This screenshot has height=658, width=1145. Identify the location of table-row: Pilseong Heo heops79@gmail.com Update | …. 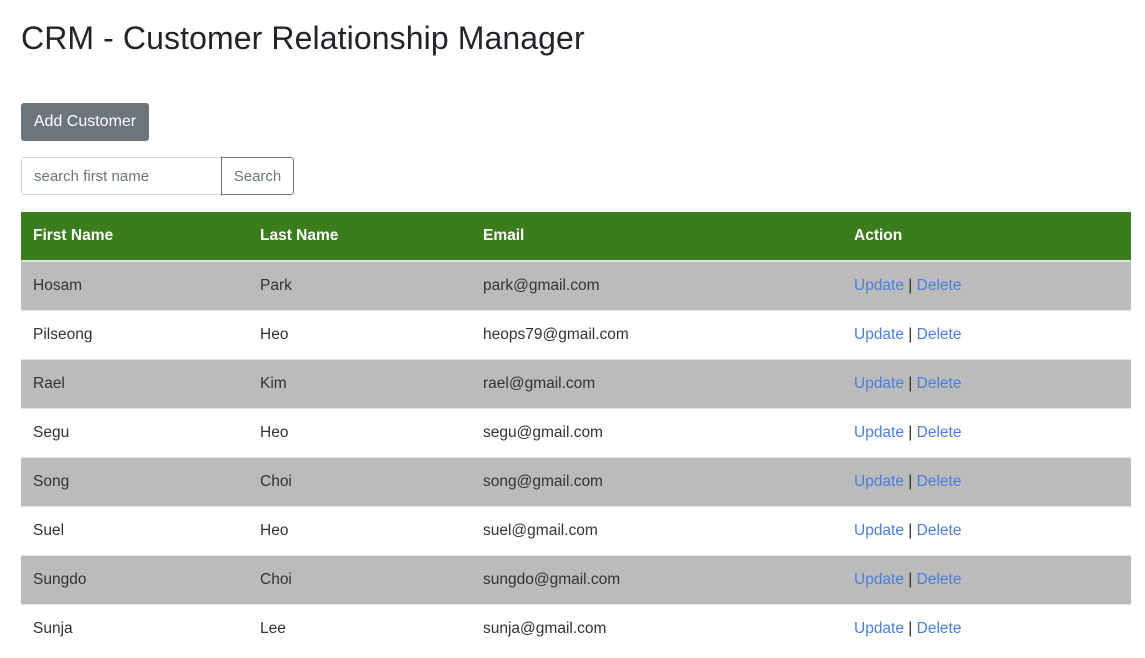
(576, 334).